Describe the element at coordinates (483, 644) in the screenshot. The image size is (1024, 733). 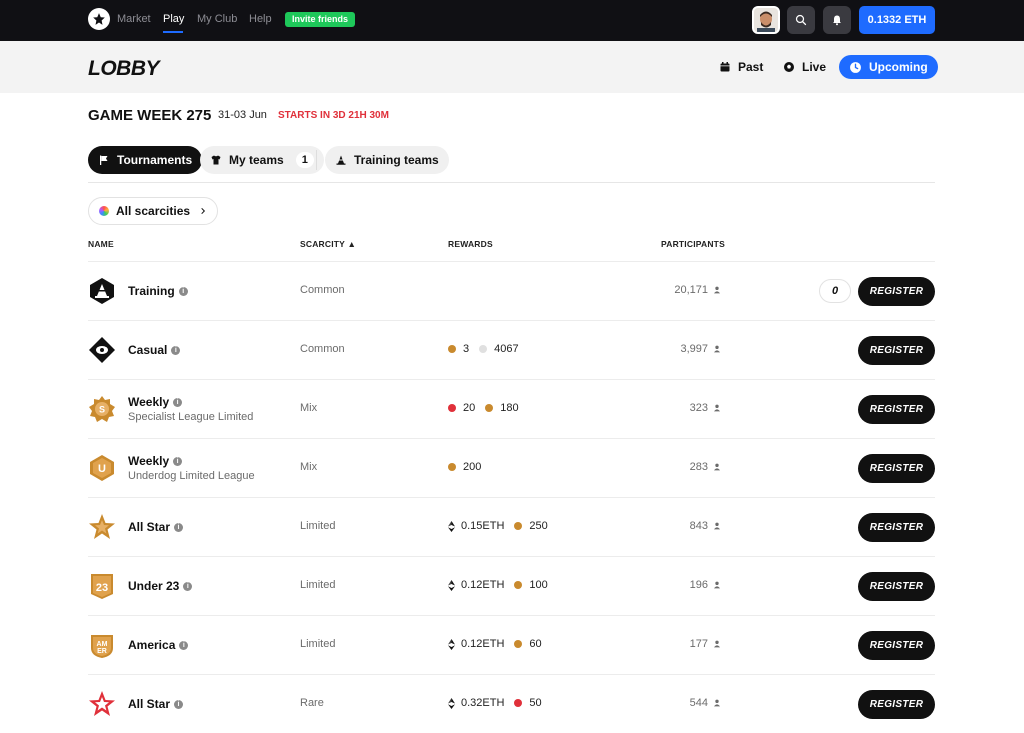
I see `reward-value: 0.12ETH` at that location.